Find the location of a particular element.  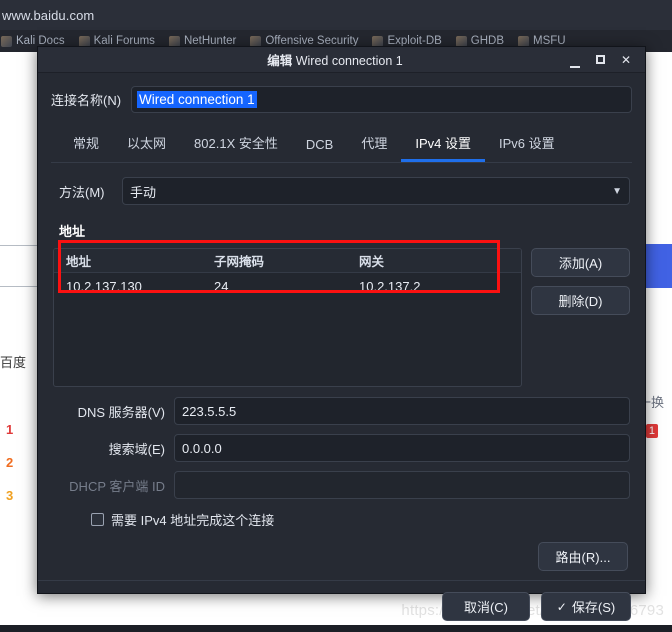

save-button-label: 保存(S) is located at coordinates (593, 606).